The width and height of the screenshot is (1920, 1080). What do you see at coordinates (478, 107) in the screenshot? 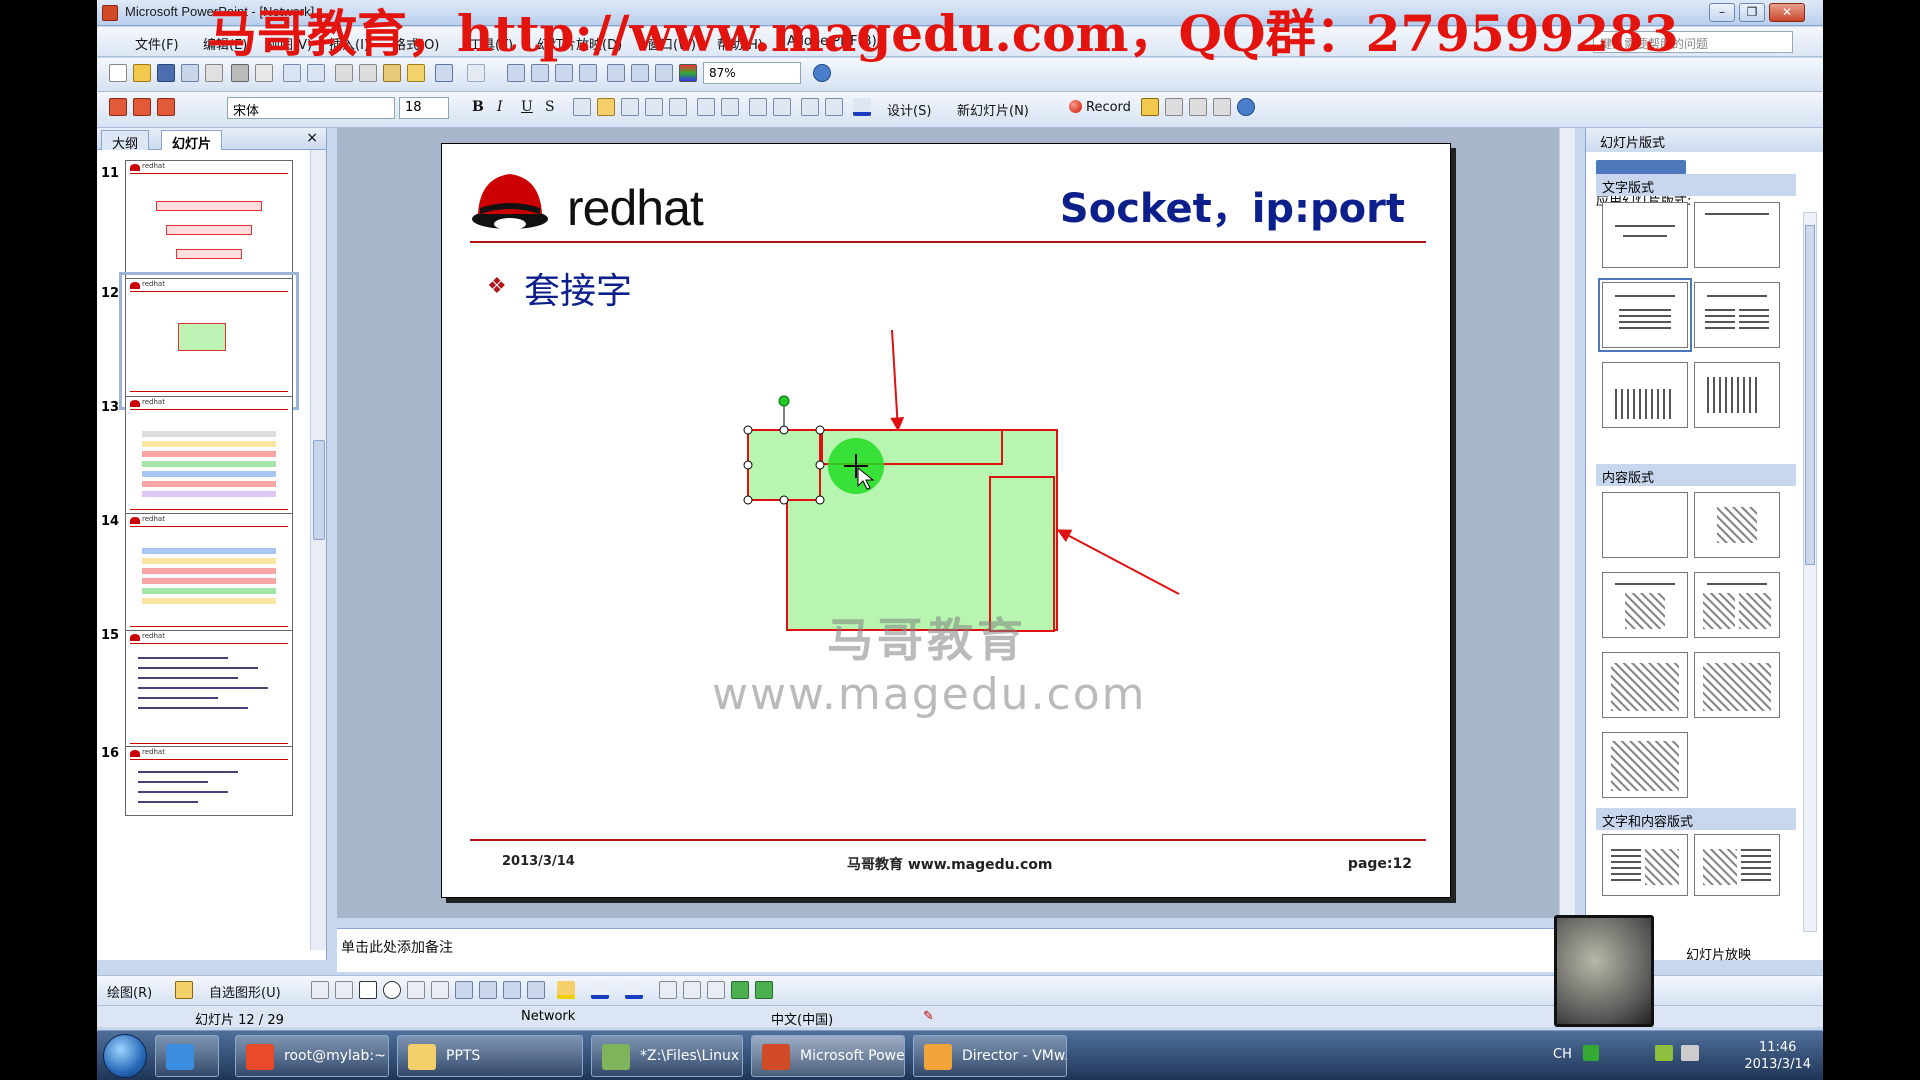
I see `bold-button: B` at bounding box center [478, 107].